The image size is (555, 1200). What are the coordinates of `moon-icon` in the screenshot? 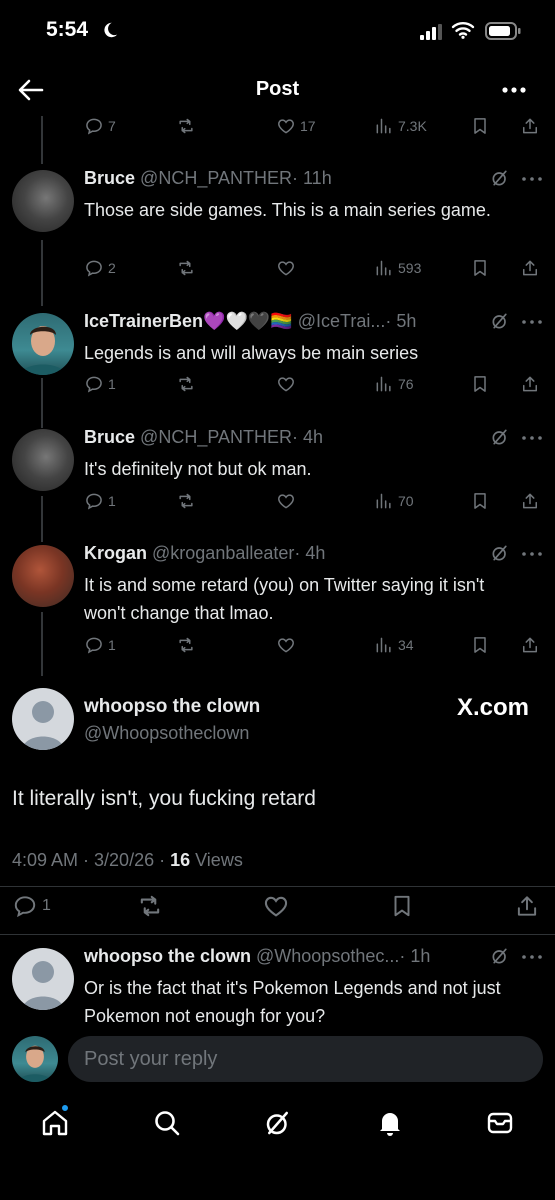 It's located at (111, 30).